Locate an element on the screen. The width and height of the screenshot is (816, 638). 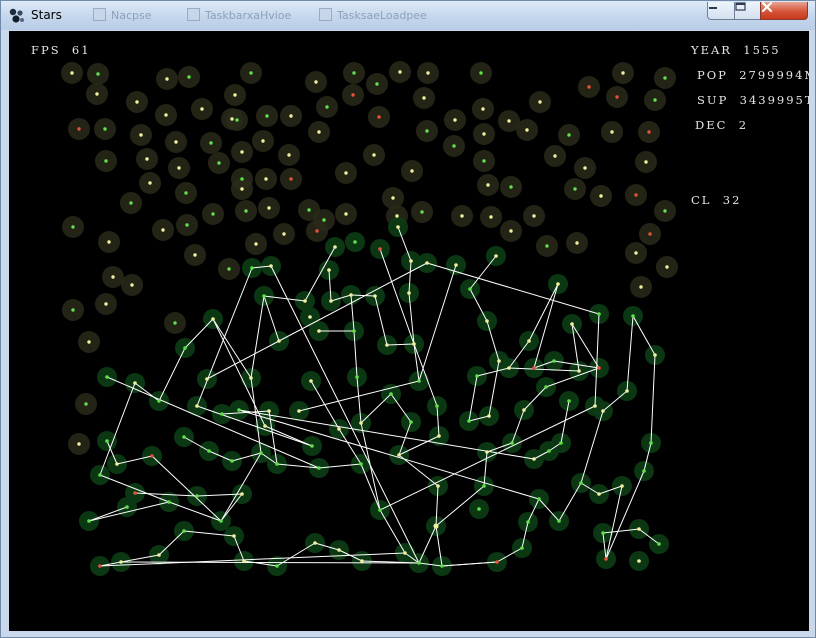
background-task-label: Nacpse is located at coordinates (122, 15).